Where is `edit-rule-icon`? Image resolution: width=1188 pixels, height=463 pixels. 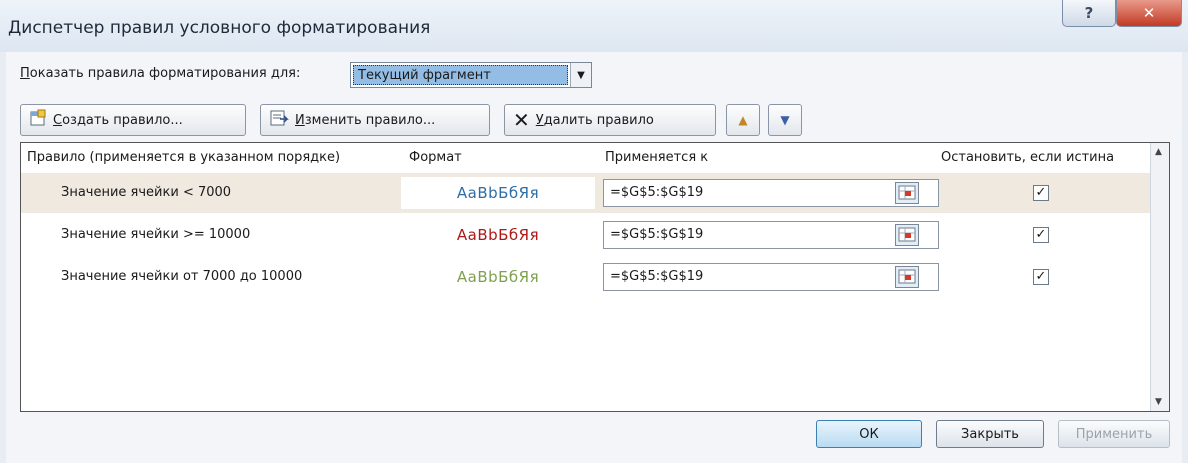 edit-rule-icon is located at coordinates (279, 120).